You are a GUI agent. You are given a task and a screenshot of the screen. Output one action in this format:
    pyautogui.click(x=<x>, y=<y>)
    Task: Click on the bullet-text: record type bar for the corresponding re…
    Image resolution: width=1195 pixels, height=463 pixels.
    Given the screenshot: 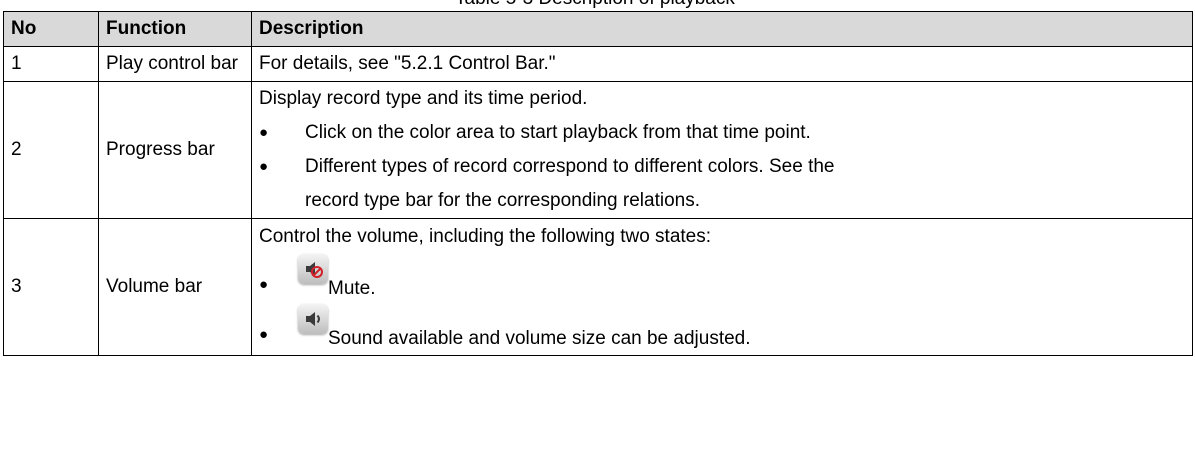 What is the action you would take?
    pyautogui.click(x=502, y=200)
    